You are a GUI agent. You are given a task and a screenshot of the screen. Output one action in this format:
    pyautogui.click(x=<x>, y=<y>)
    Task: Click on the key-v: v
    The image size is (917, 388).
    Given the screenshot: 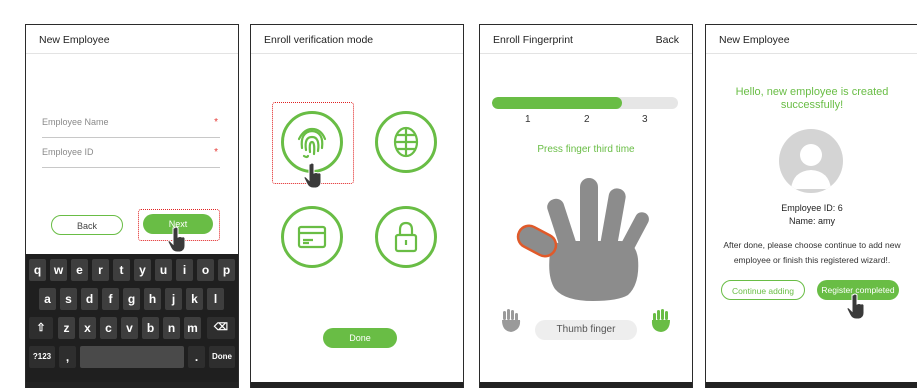 What is the action you would take?
    pyautogui.click(x=129, y=328)
    